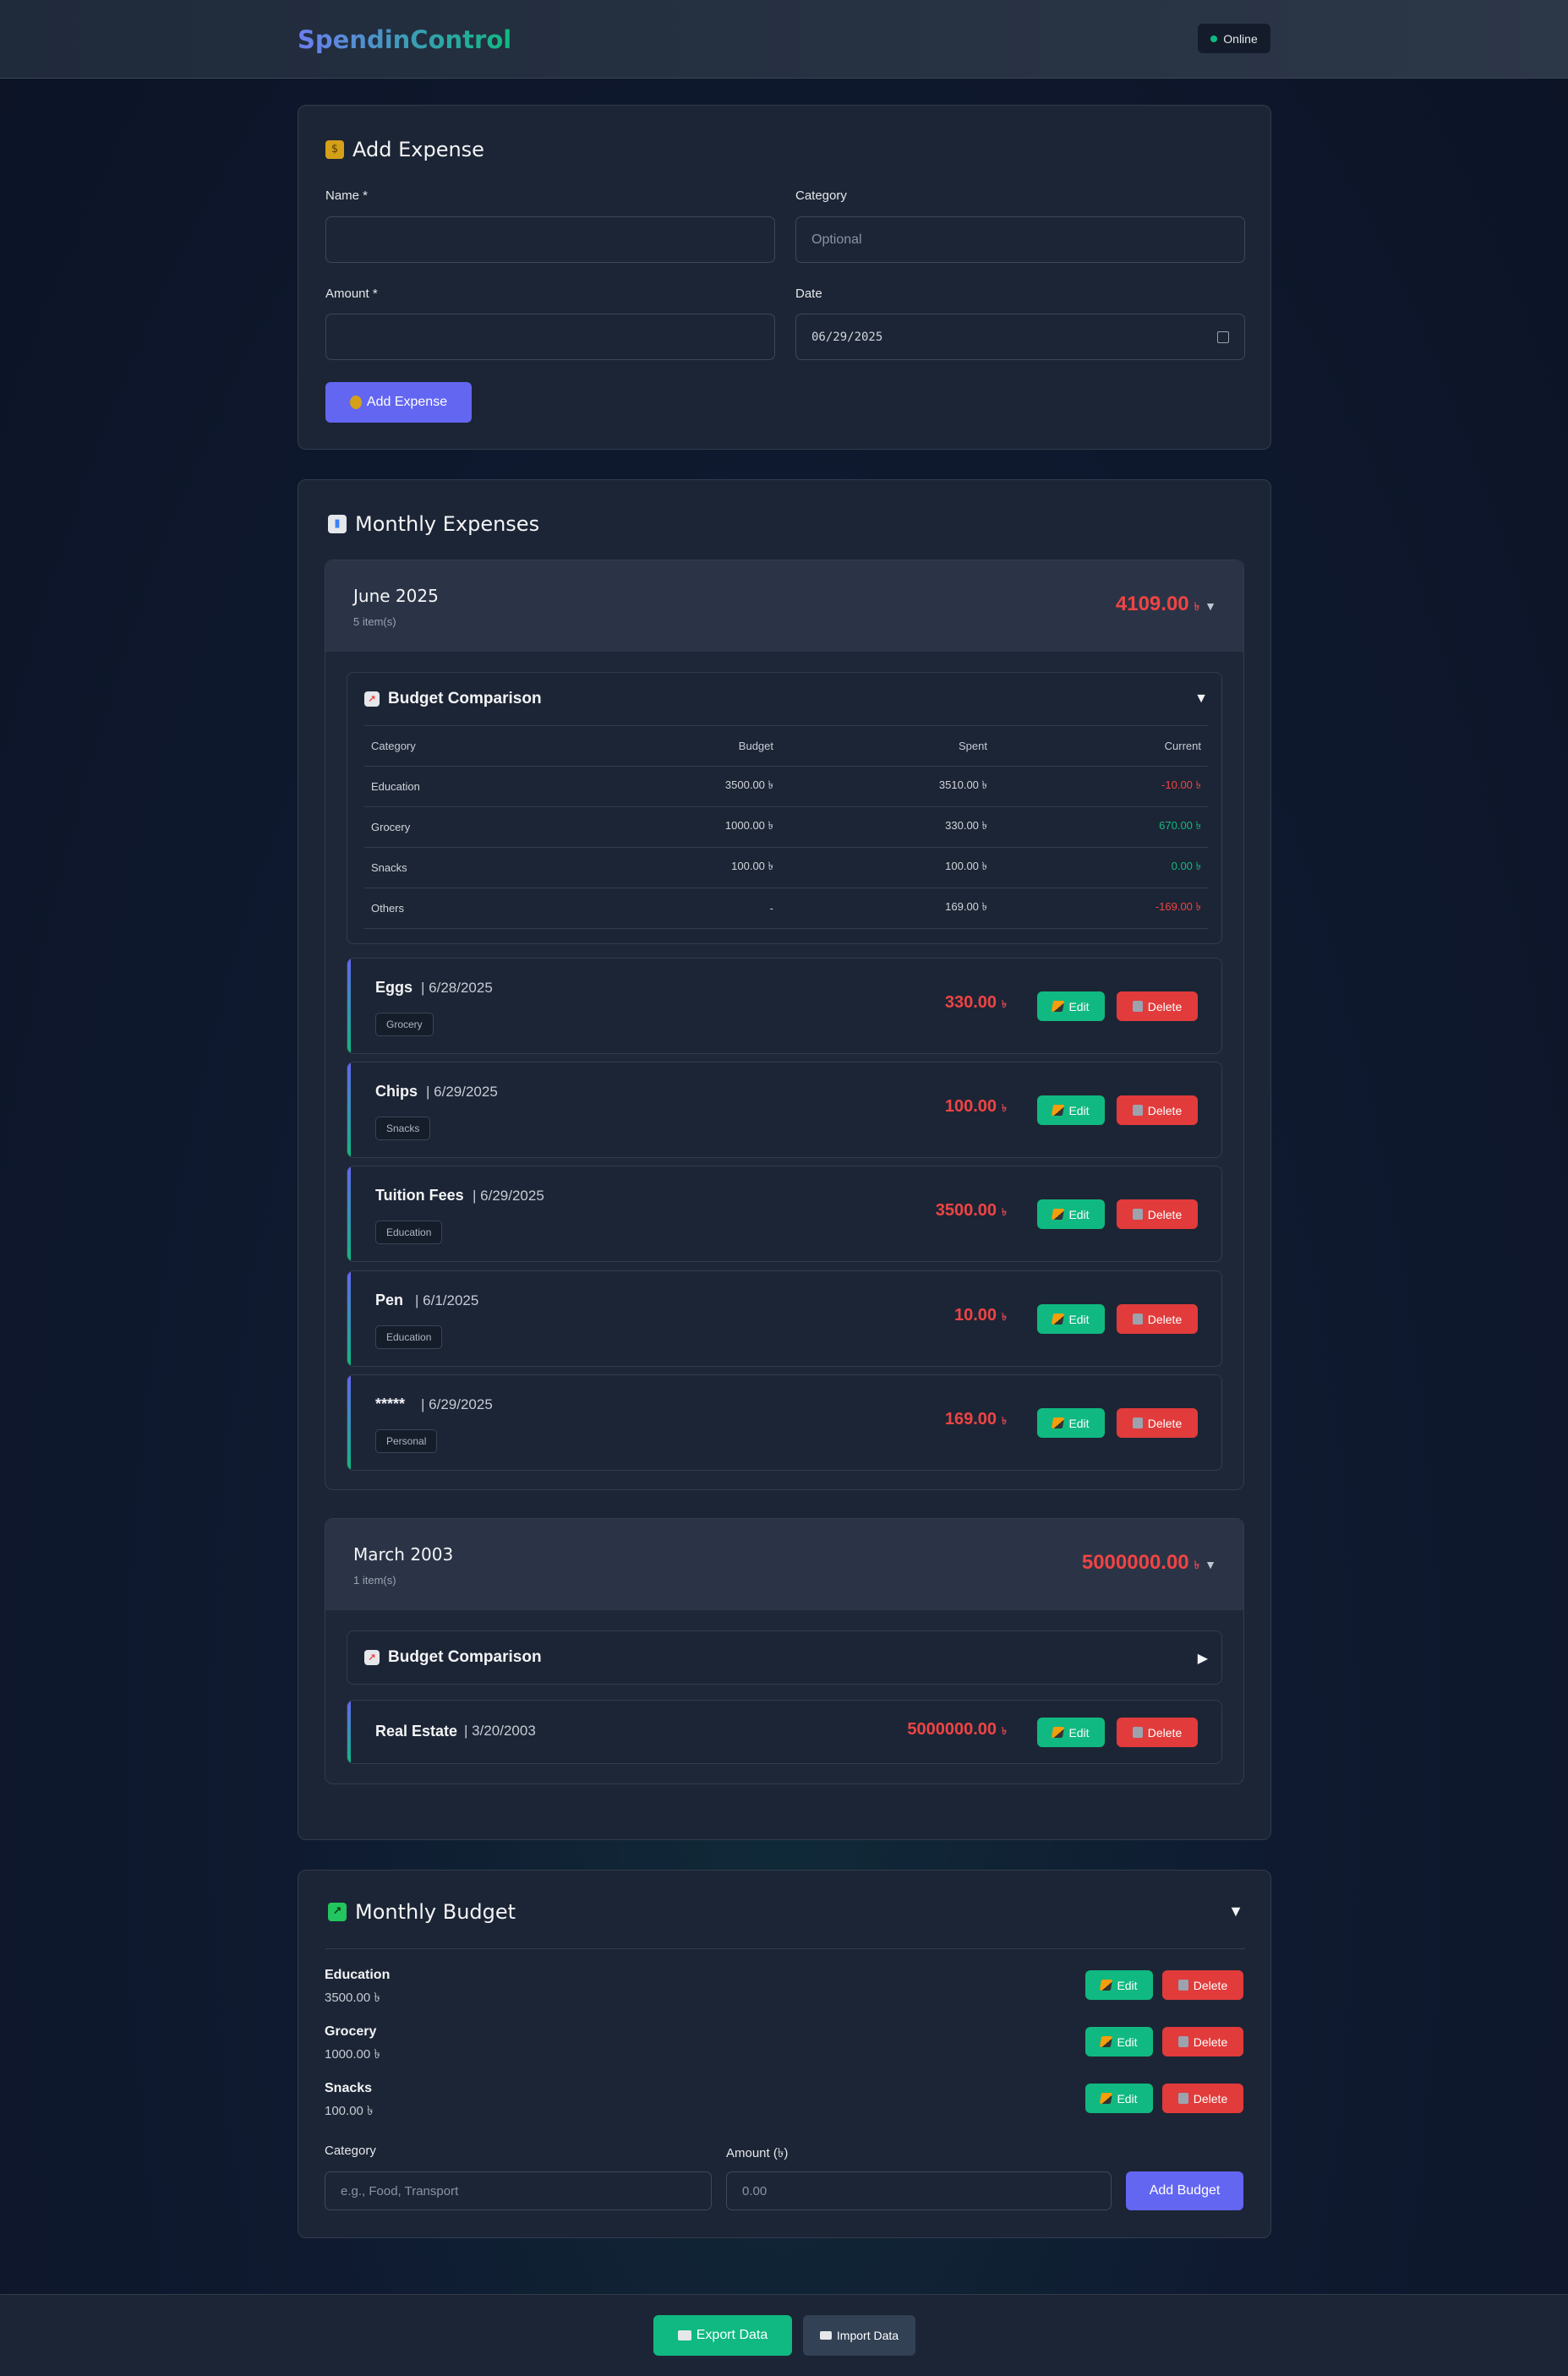 The height and width of the screenshot is (2376, 1568). I want to click on status-badge: Online, so click(1234, 39).